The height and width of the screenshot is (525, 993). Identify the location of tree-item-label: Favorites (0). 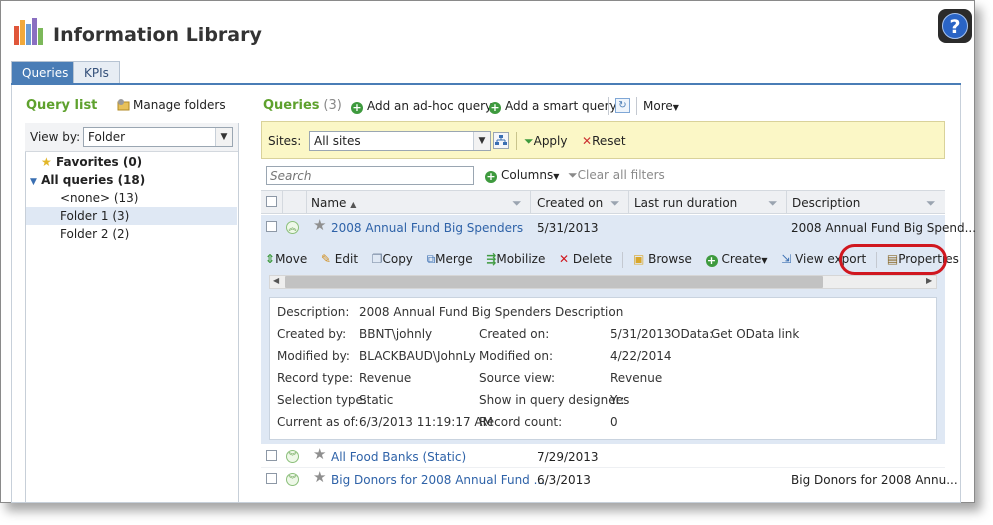
(99, 162).